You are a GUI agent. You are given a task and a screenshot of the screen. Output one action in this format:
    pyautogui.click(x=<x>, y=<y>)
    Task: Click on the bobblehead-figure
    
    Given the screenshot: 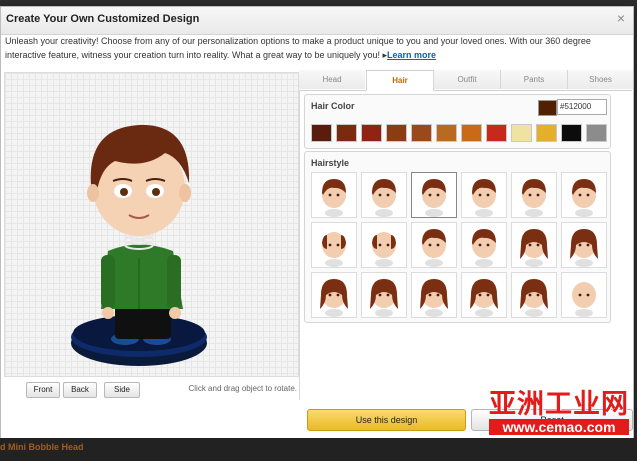 What is the action you would take?
    pyautogui.click(x=139, y=245)
    